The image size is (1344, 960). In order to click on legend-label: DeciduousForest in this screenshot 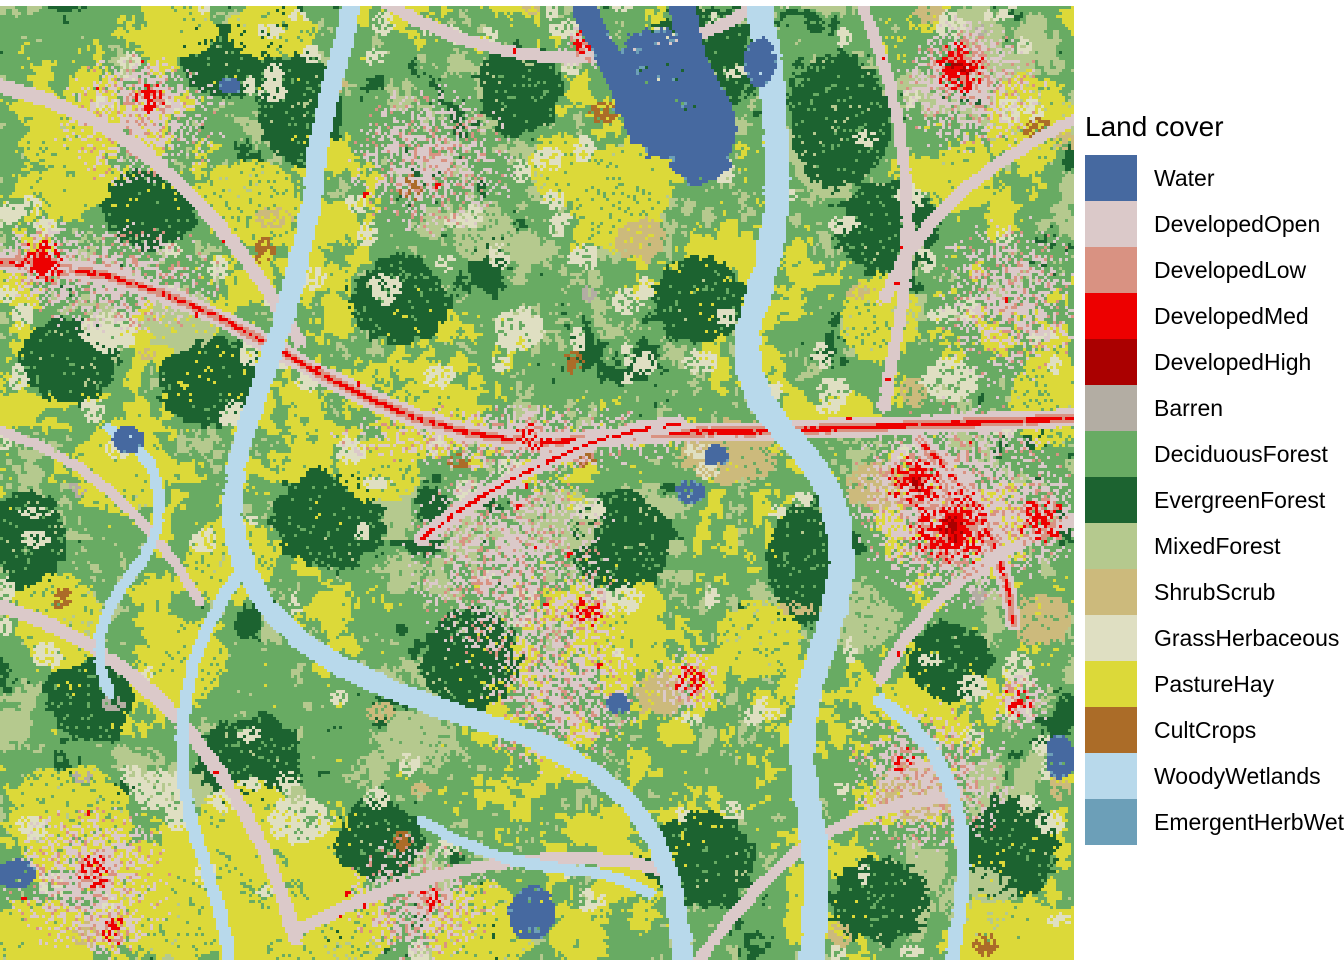, I will do `click(1241, 454)`.